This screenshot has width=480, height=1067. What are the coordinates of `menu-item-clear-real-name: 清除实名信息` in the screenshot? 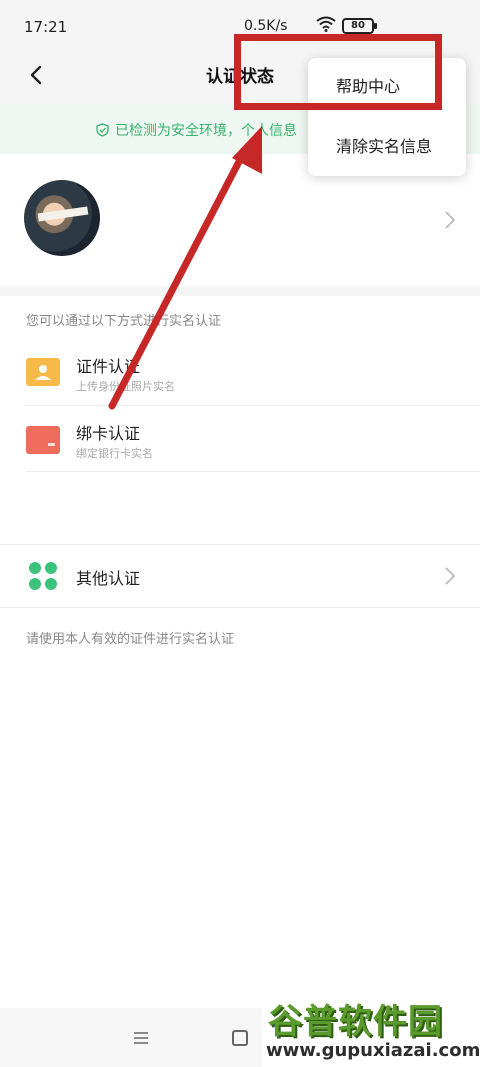 It's located at (387, 147).